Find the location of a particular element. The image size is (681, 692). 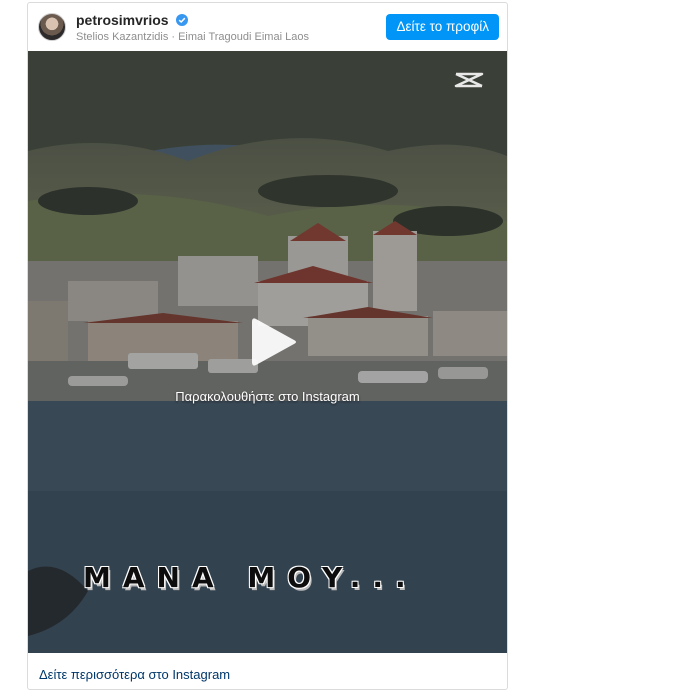

verified-badge-icon is located at coordinates (182, 20).